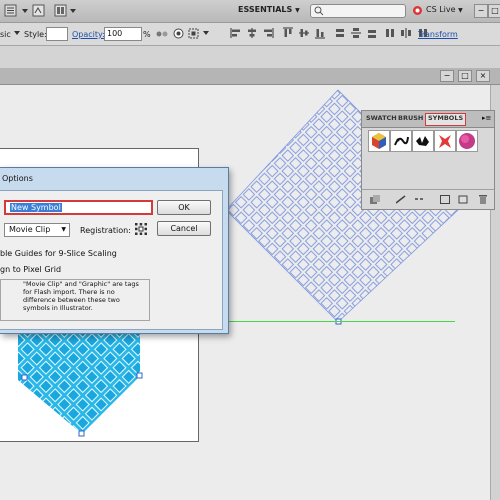 The width and height of the screenshot is (500, 500). What do you see at coordinates (58, 253) in the screenshot?
I see `nine-slice-guides-checkbox: ble Guides for 9-Slice Scaling` at bounding box center [58, 253].